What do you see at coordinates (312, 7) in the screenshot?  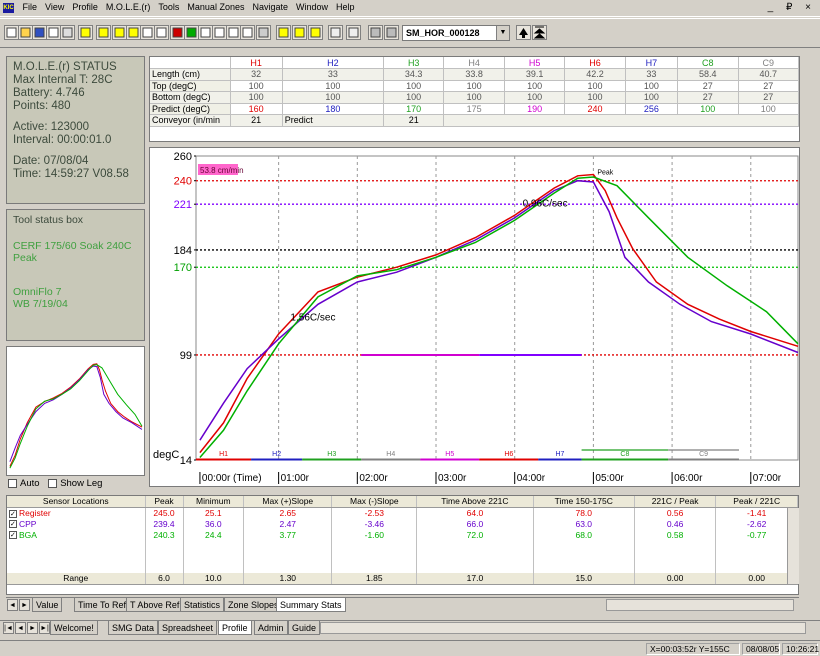 I see `menu-item-window: Window` at bounding box center [312, 7].